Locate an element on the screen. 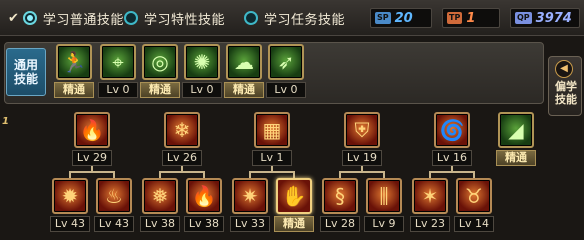 This screenshot has width=584, height=240. crosshair-icon: ⌖ is located at coordinates (118, 62).